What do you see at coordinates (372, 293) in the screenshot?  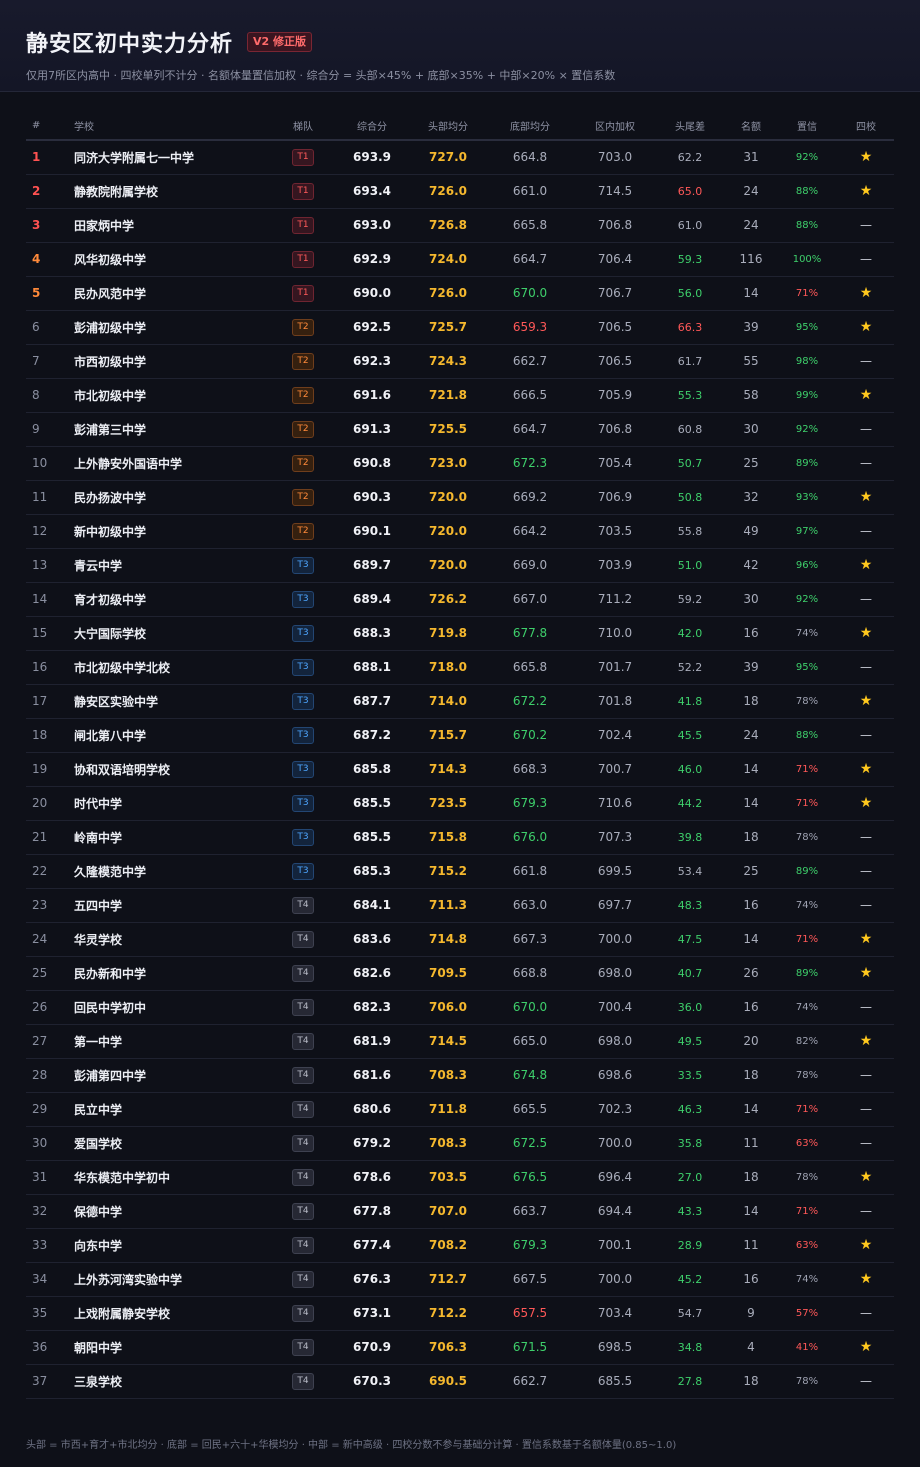 I see `total-score: 690.0` at bounding box center [372, 293].